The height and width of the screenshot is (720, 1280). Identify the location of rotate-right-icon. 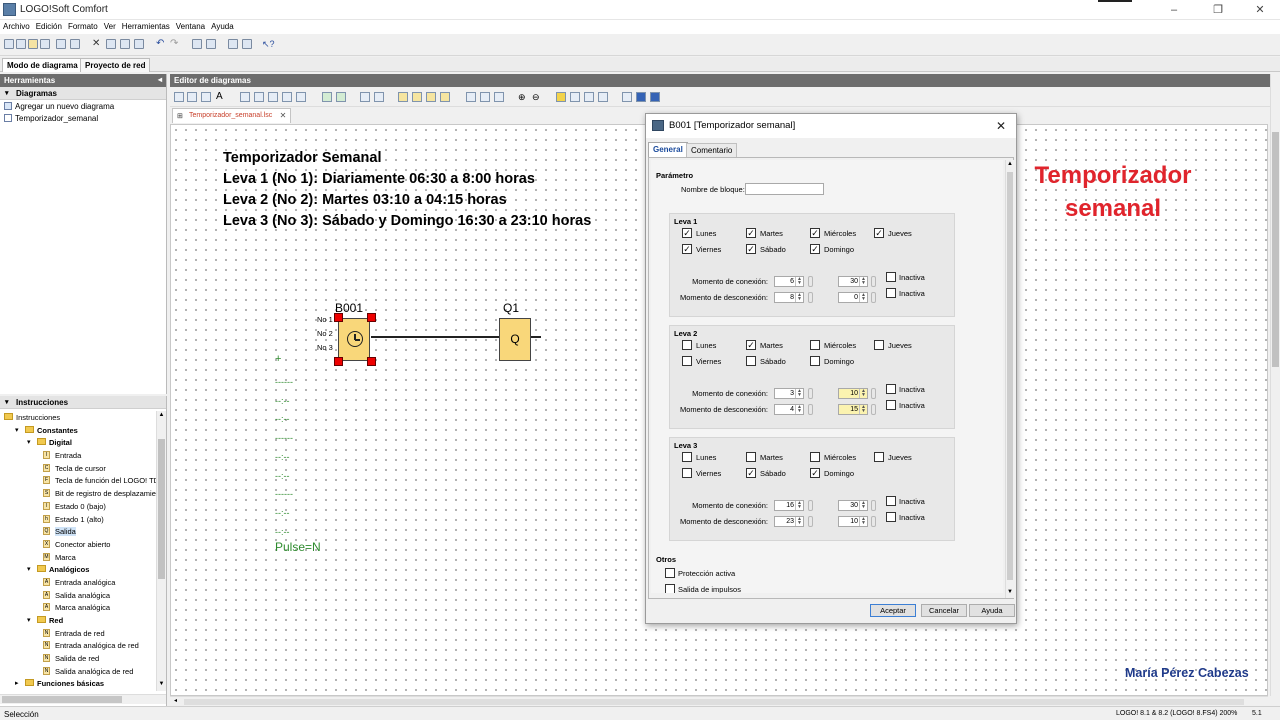
(379, 97).